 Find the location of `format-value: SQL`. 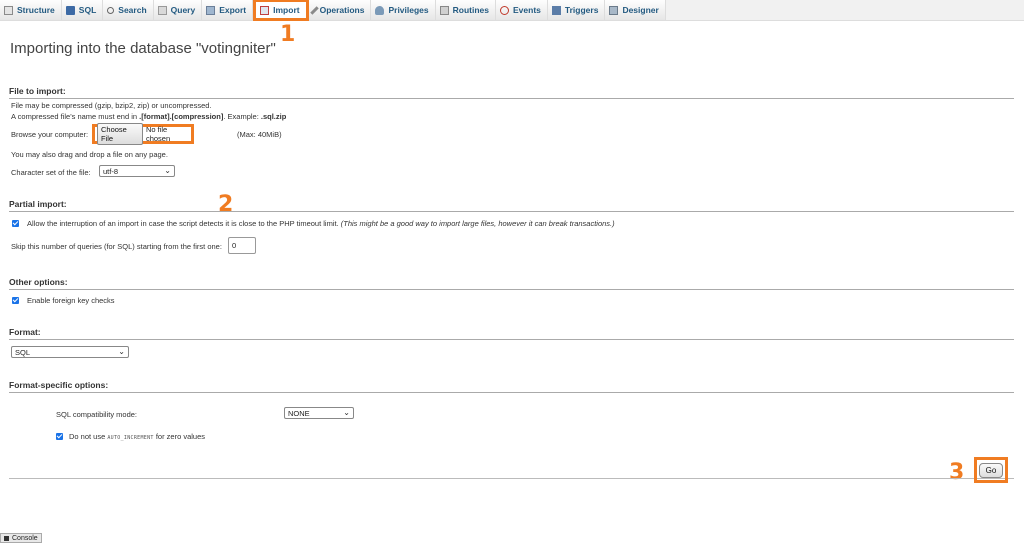

format-value: SQL is located at coordinates (23, 352).